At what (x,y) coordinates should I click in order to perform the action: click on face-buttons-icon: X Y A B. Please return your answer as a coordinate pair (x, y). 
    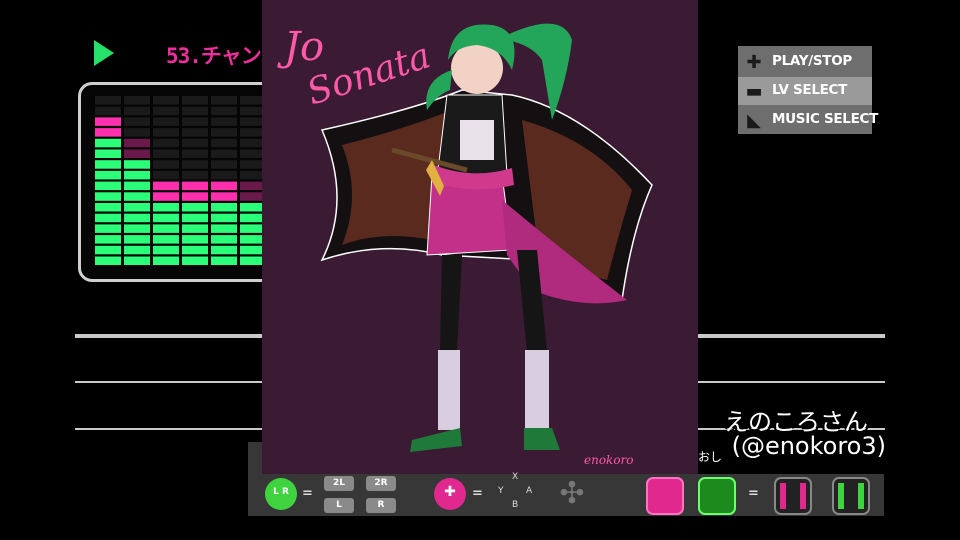
    Looking at the image, I should click on (515, 491).